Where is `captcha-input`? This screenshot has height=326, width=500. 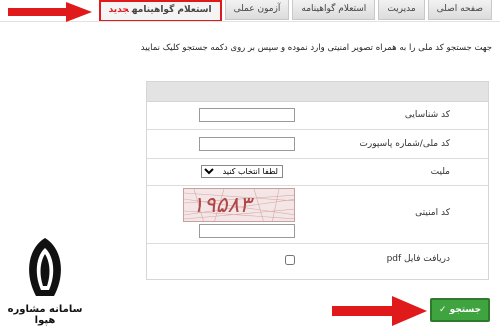 captcha-input is located at coordinates (247, 231).